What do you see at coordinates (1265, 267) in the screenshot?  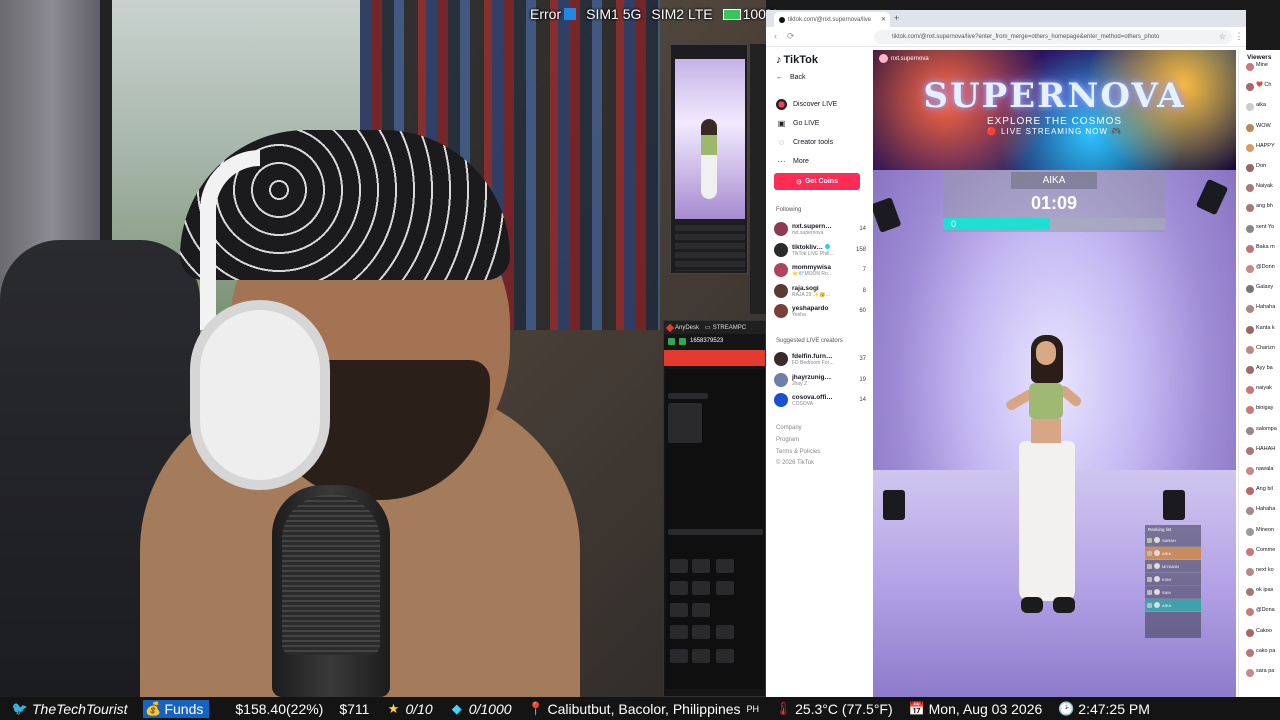 I see `chat-text: @Donn` at bounding box center [1265, 267].